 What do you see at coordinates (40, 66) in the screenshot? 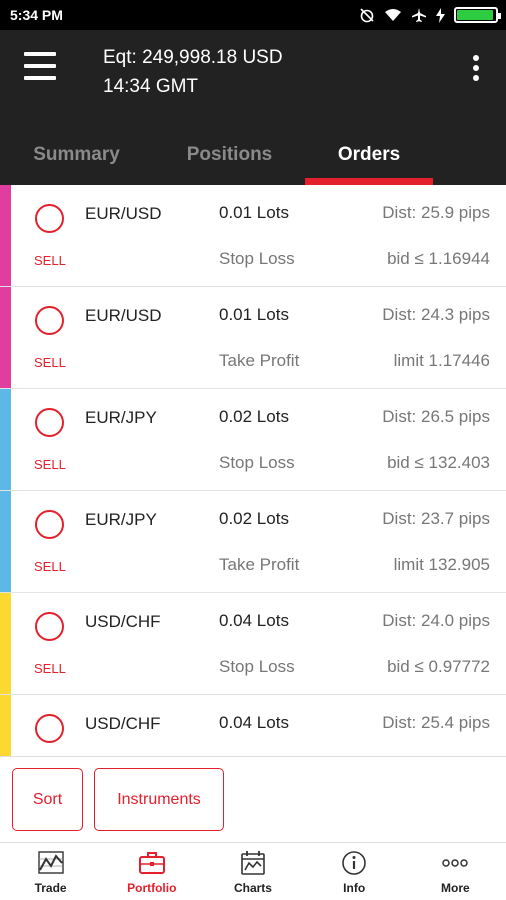
I see `hamburger-menu-icon` at bounding box center [40, 66].